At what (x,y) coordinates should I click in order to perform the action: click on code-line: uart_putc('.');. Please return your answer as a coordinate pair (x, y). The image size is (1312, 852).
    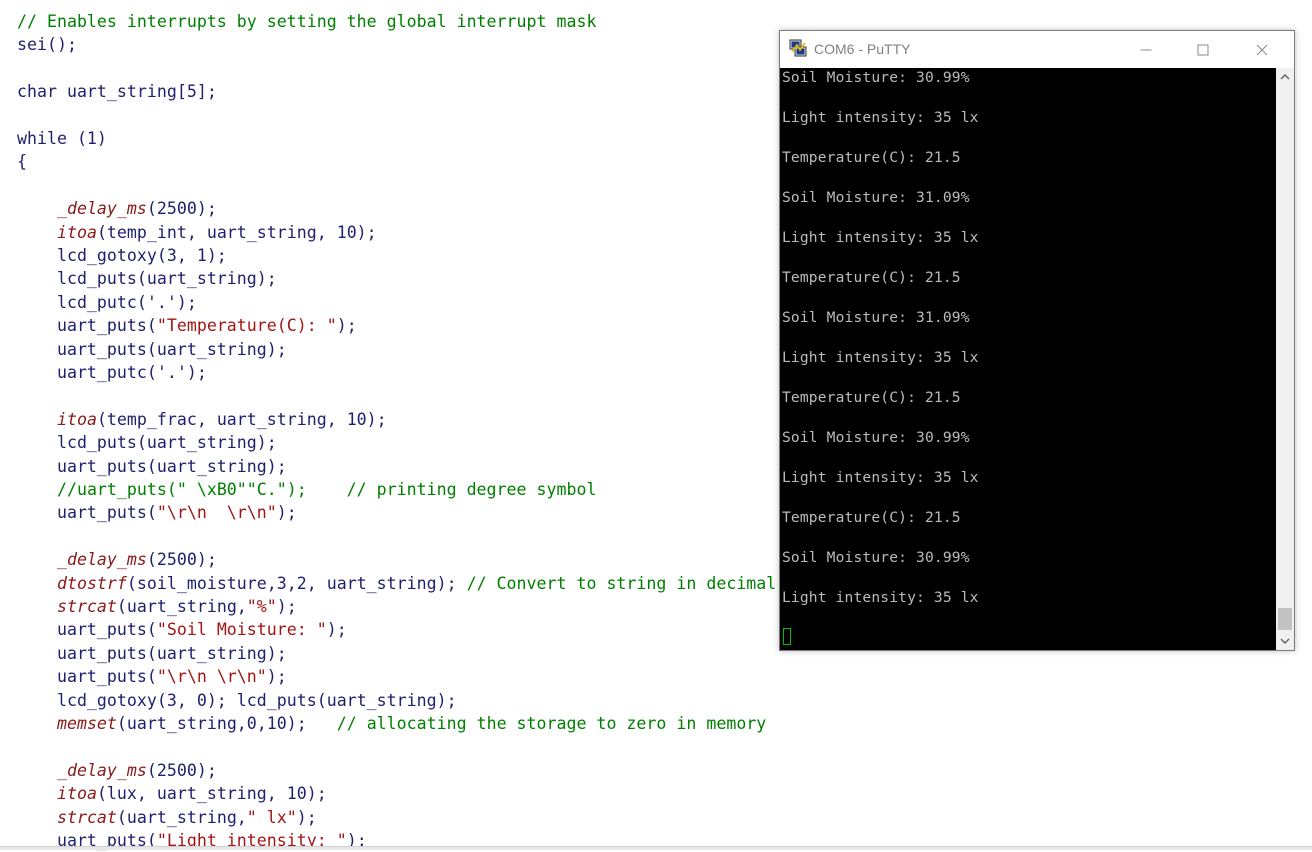
    Looking at the image, I should click on (112, 372).